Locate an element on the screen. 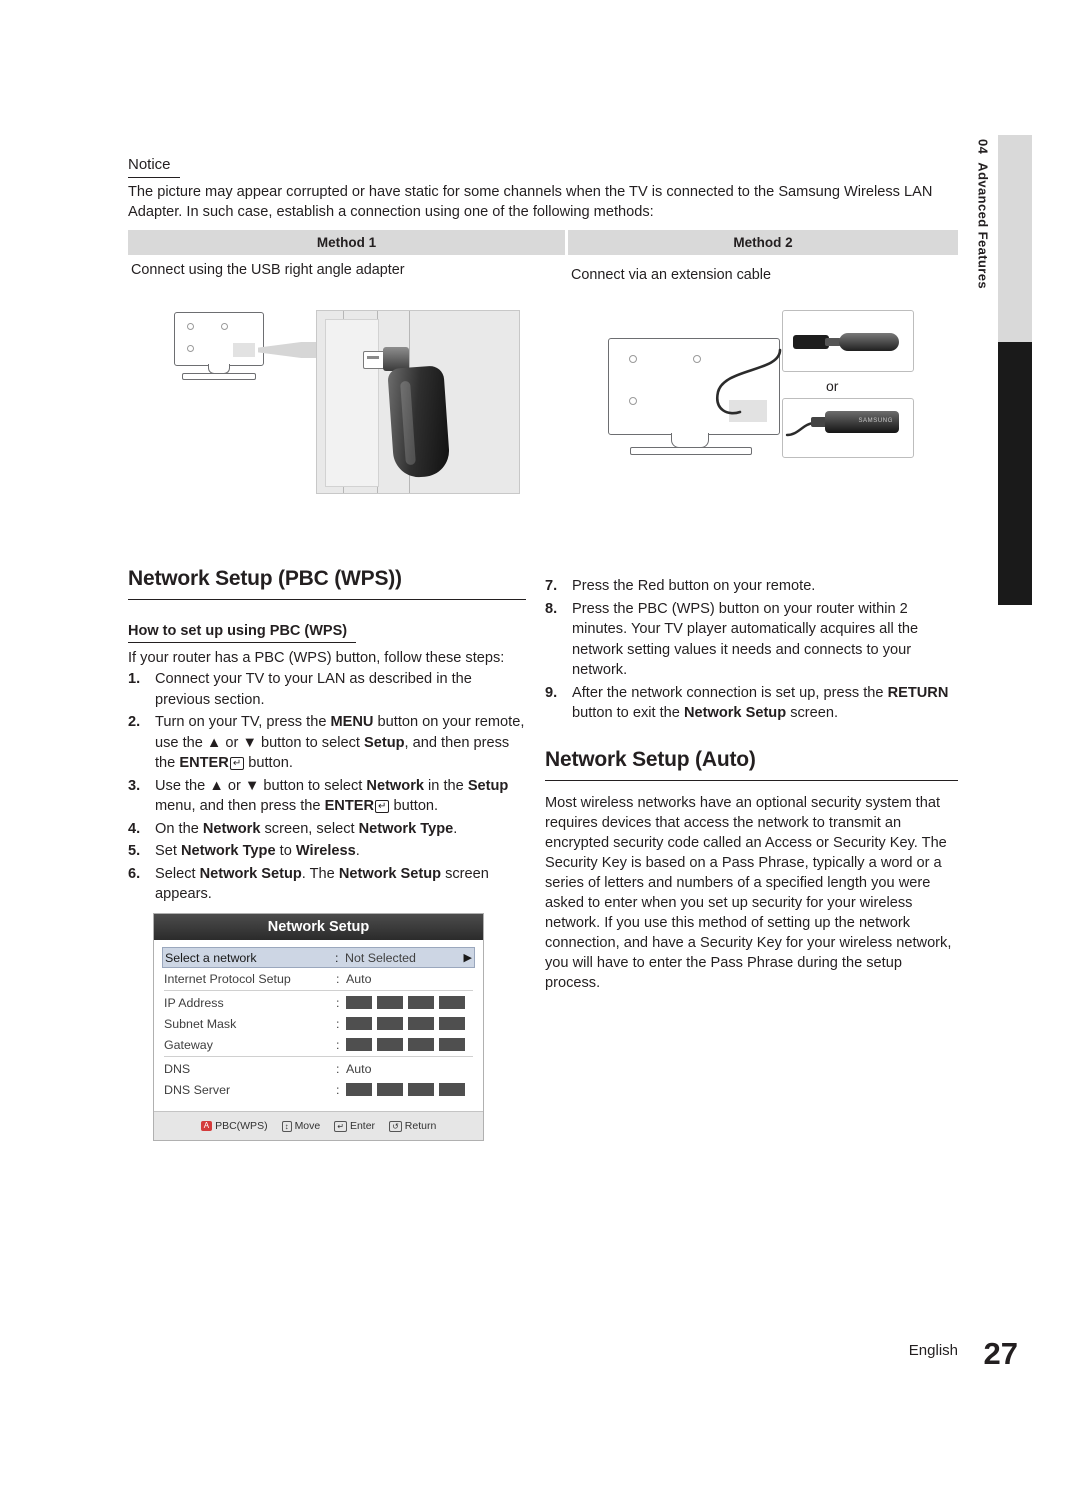  step-item: 5. Set Network Type to Wireless. is located at coordinates (328, 851).